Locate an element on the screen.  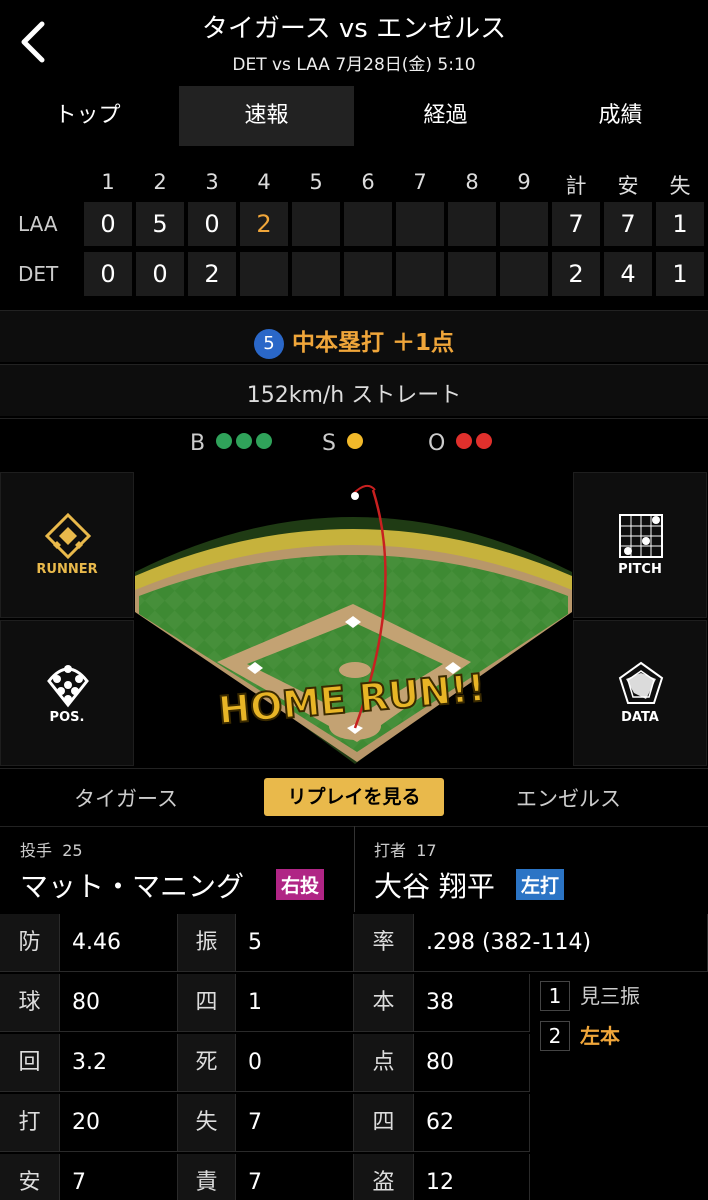
at-bat-result: 1 見三振 is located at coordinates (590, 995).